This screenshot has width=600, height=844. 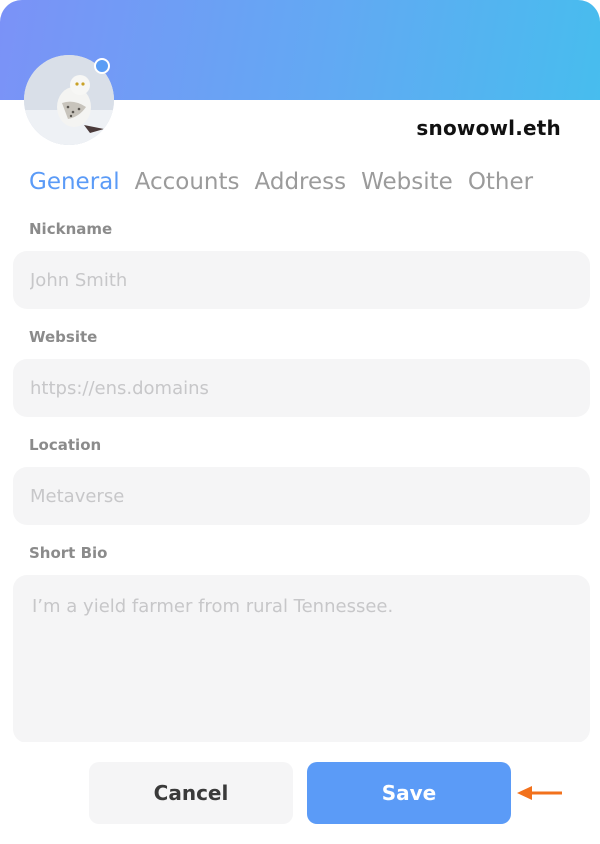 I want to click on pointer-arrow-icon, so click(x=539, y=793).